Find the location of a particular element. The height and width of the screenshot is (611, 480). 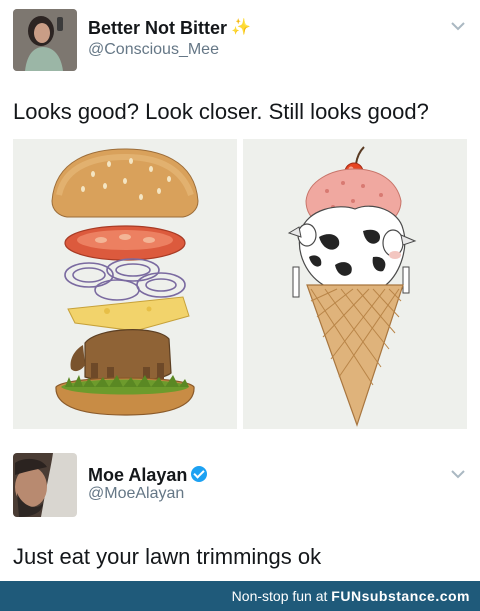

watermark-footer: Non-stop fun at FUNsubstance.com is located at coordinates (240, 596).